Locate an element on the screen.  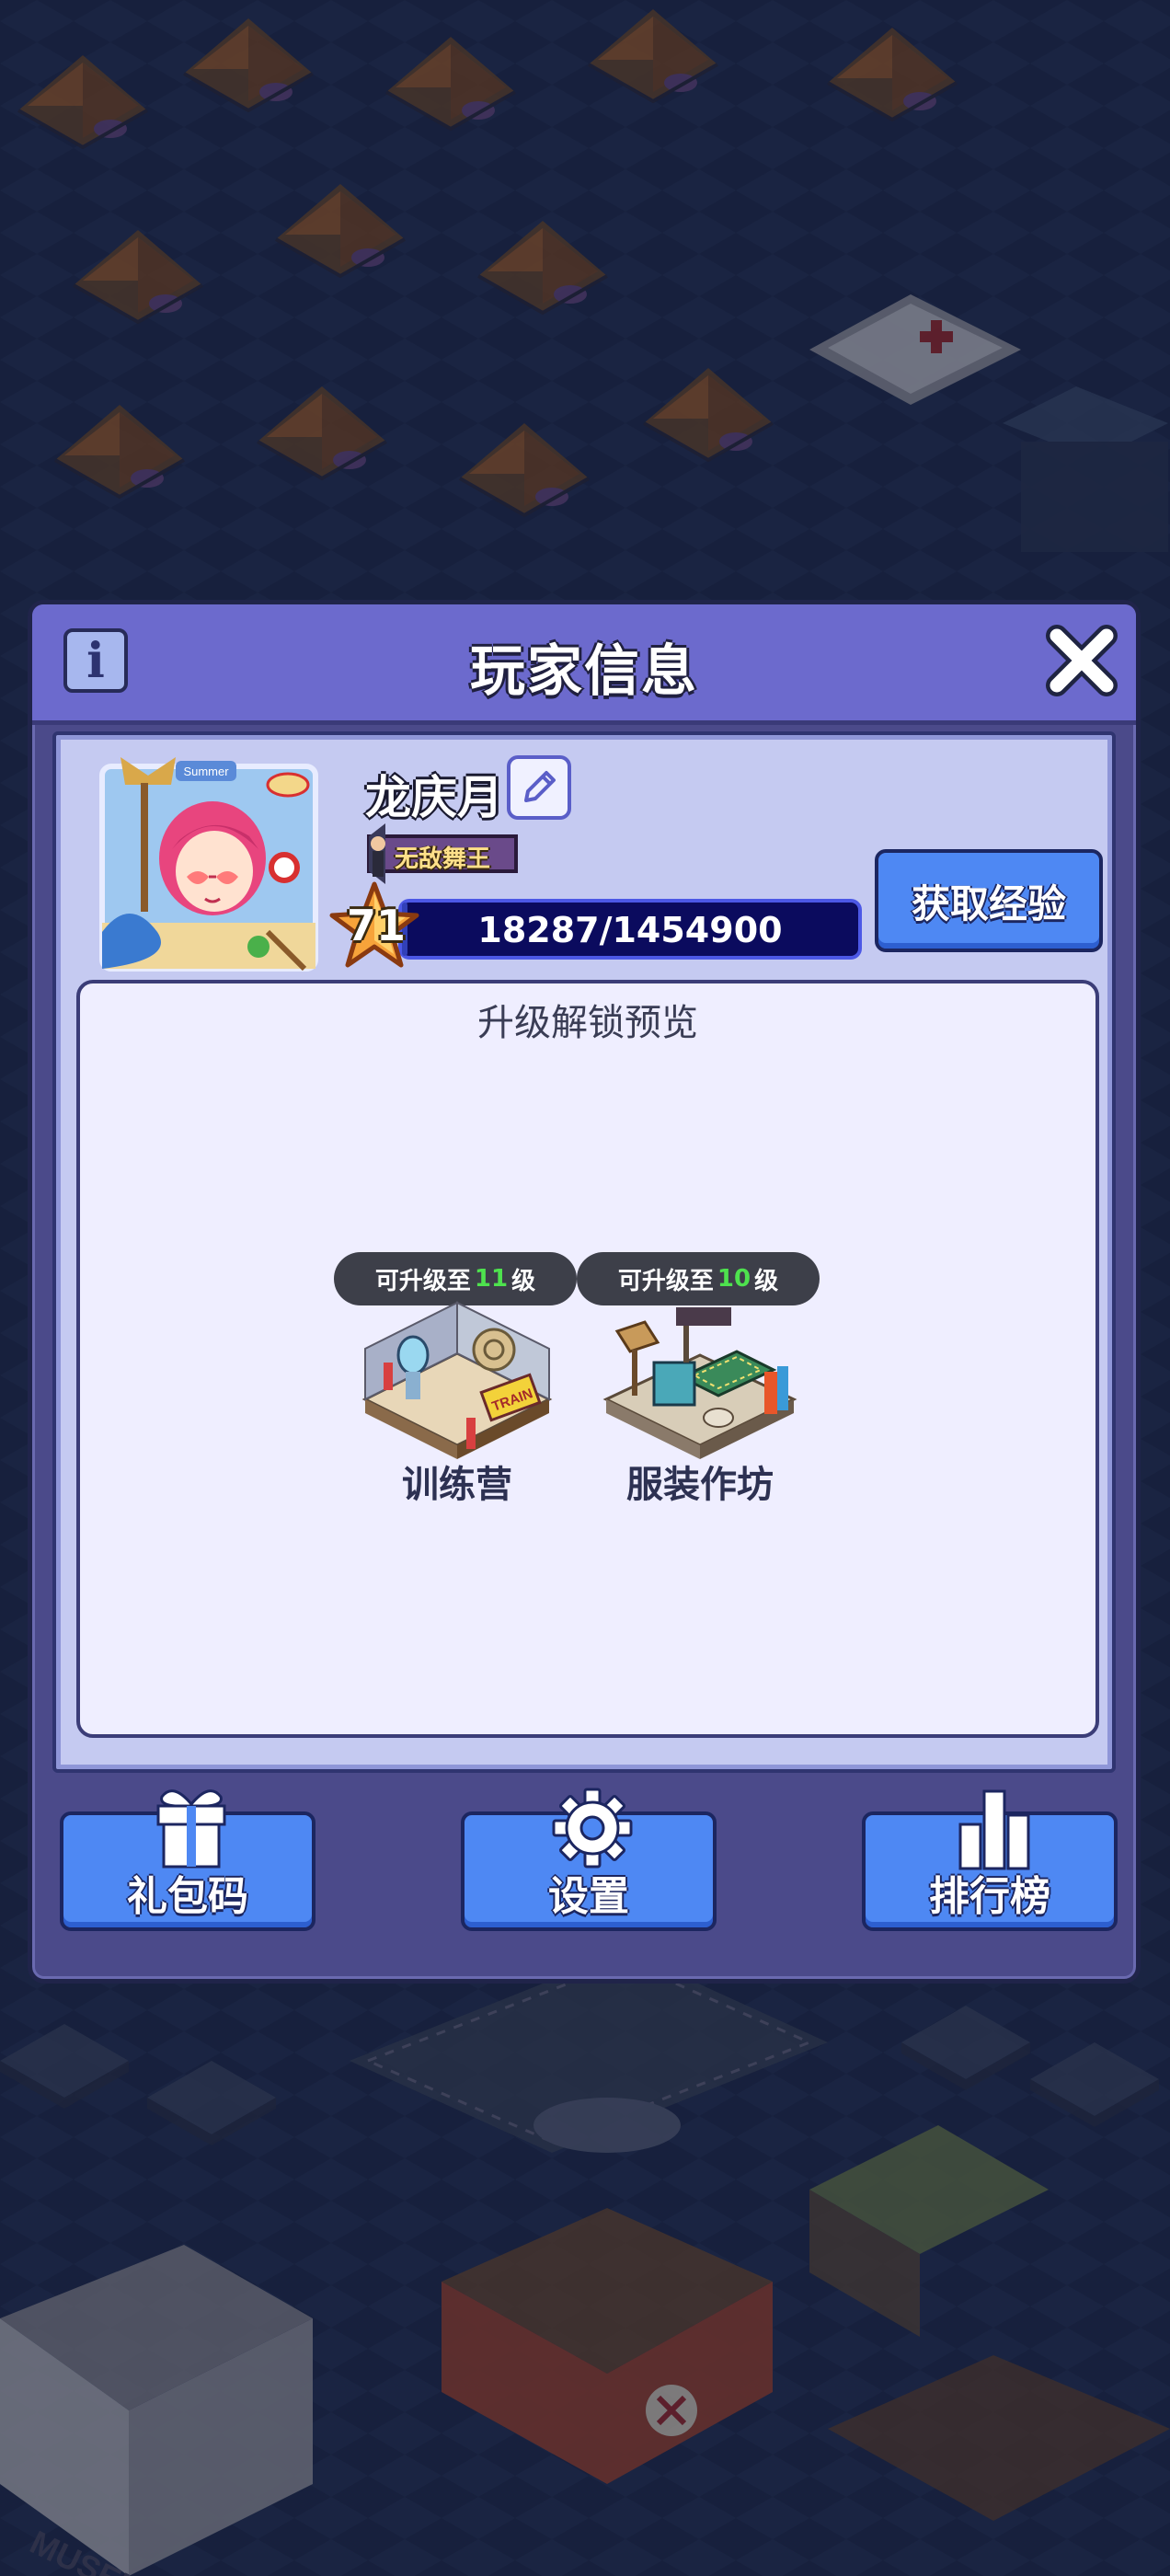
player-name: 龙庆月 is located at coordinates (434, 797).